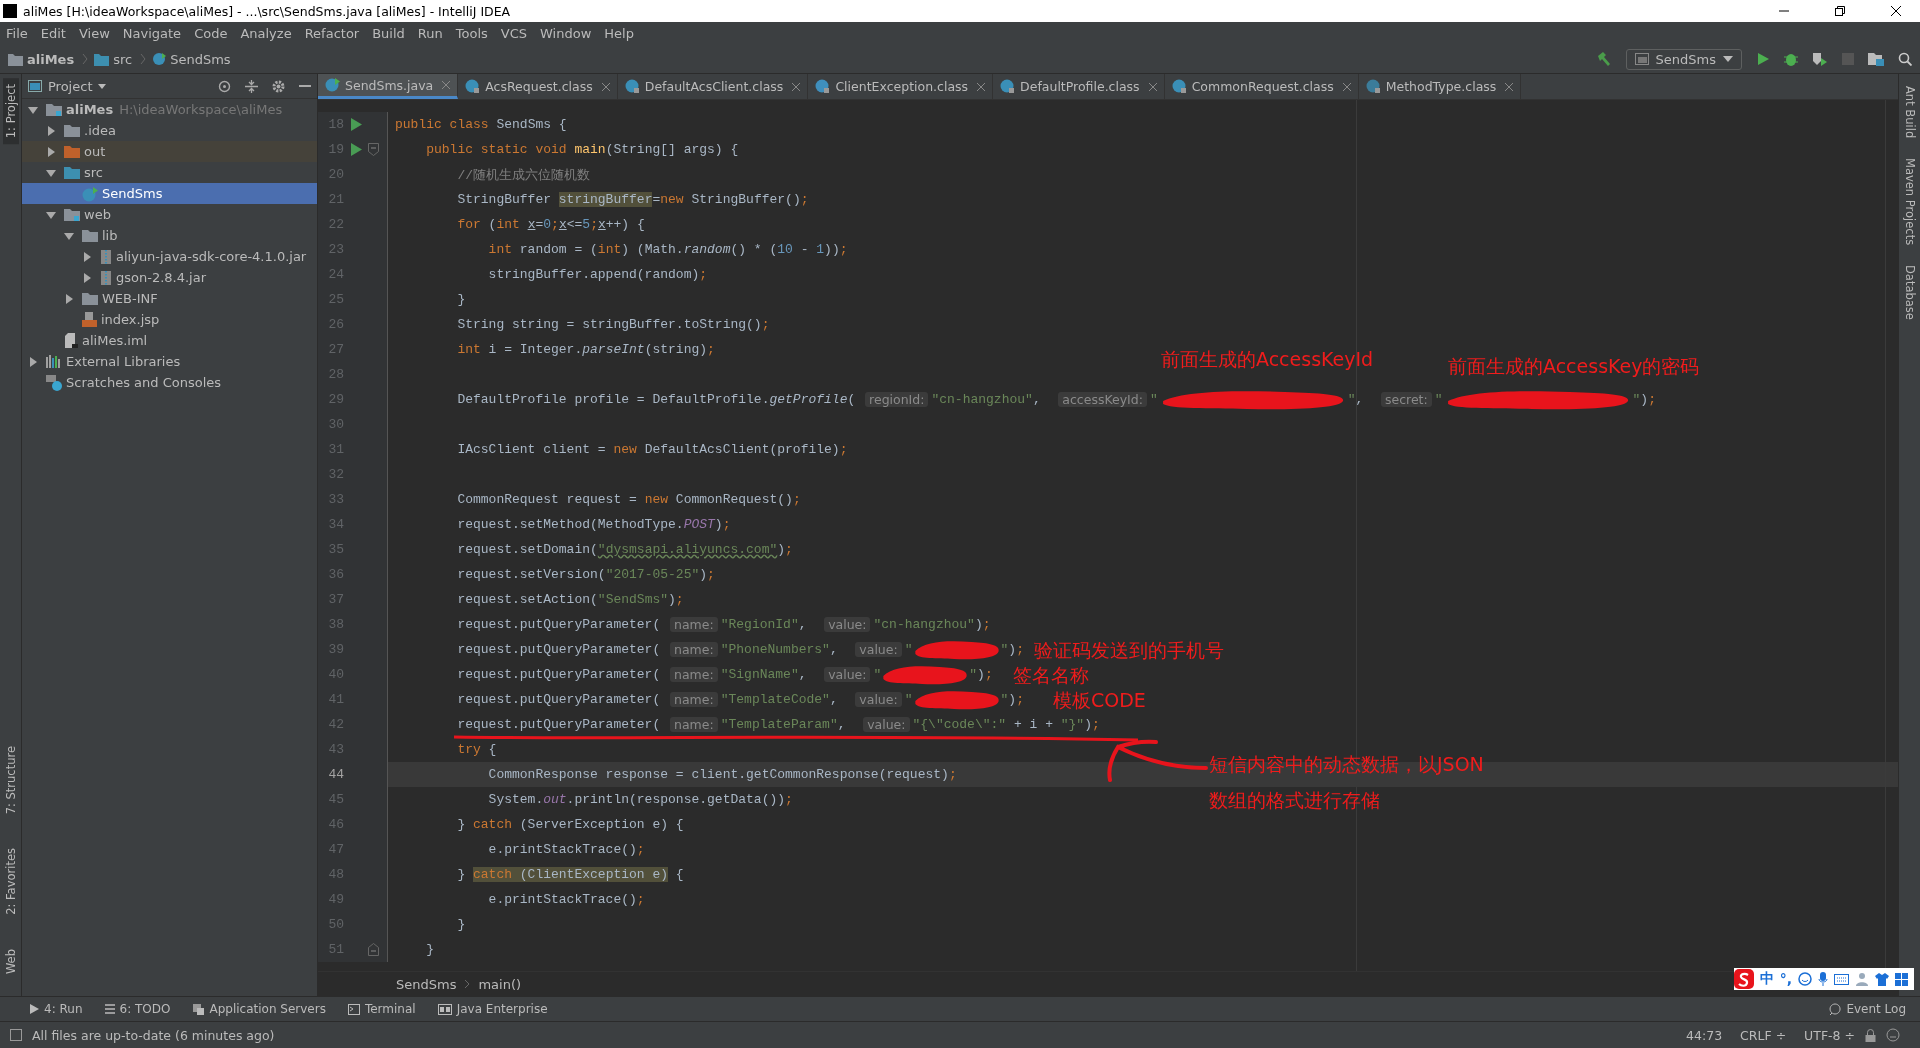 The height and width of the screenshot is (1048, 1920). What do you see at coordinates (259, 1009) in the screenshot?
I see `tool-window-button: Application Servers` at bounding box center [259, 1009].